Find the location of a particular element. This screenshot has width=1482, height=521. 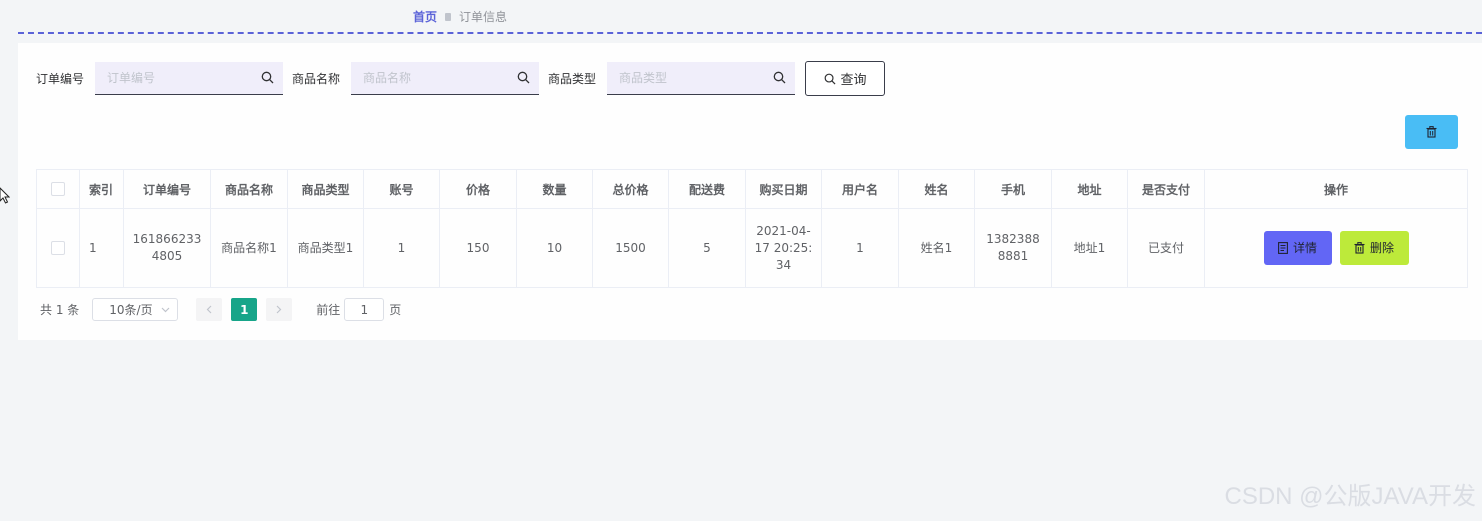

cell-account: 1 is located at coordinates (401, 248).